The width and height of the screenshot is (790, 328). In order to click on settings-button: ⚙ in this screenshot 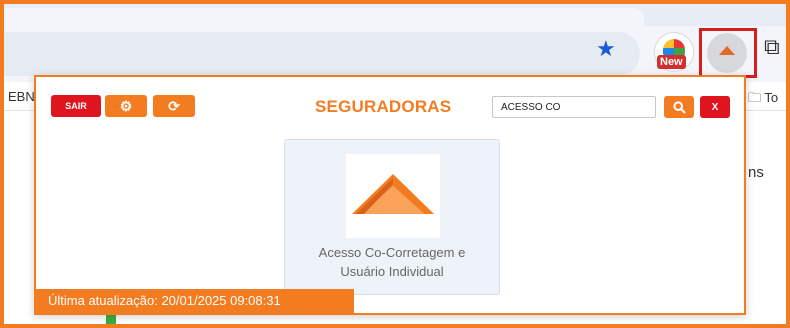, I will do `click(126, 106)`.